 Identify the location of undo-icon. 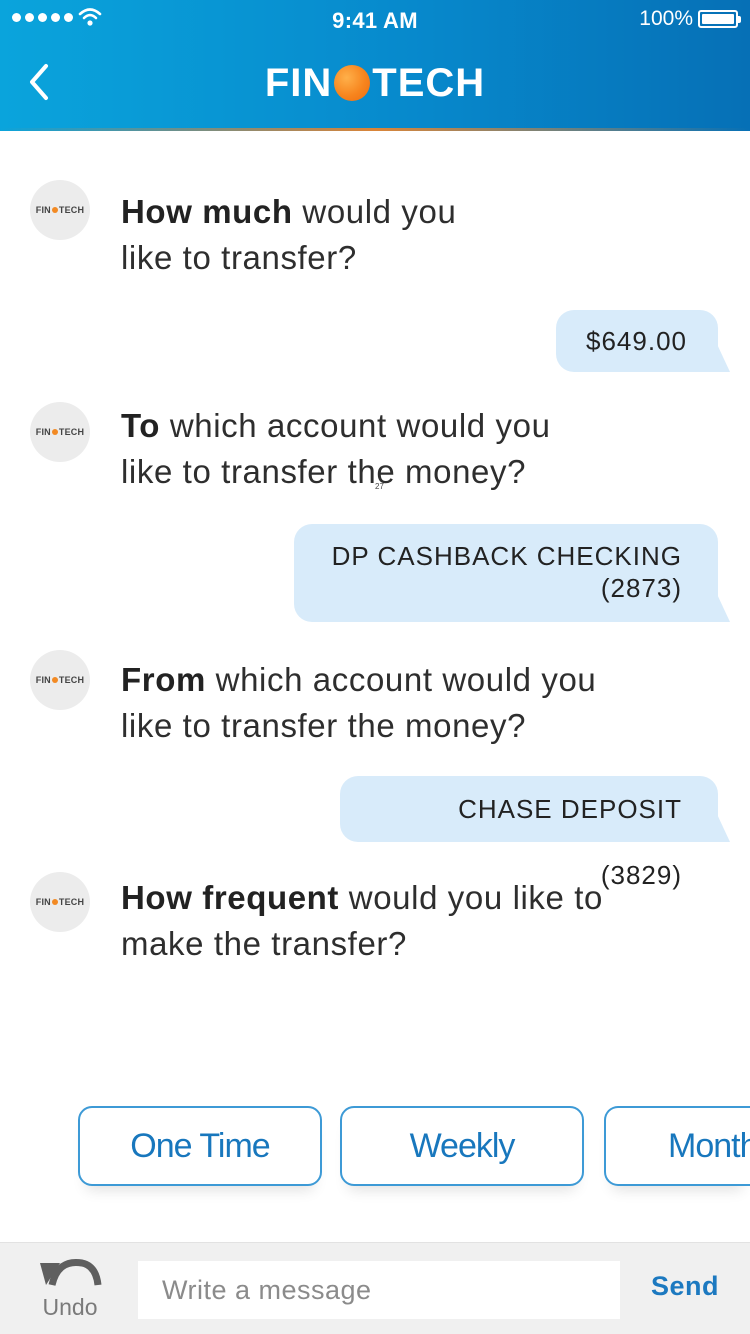
(71, 1272).